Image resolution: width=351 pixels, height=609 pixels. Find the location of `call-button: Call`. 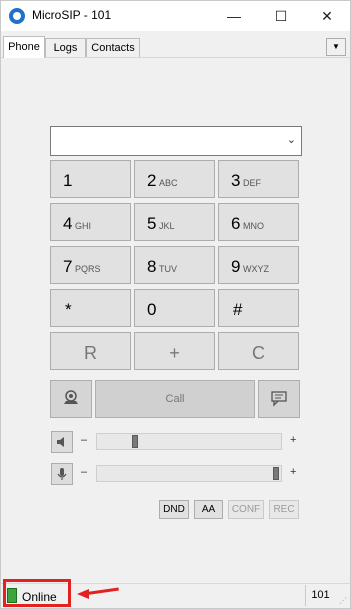

call-button: Call is located at coordinates (175, 399).